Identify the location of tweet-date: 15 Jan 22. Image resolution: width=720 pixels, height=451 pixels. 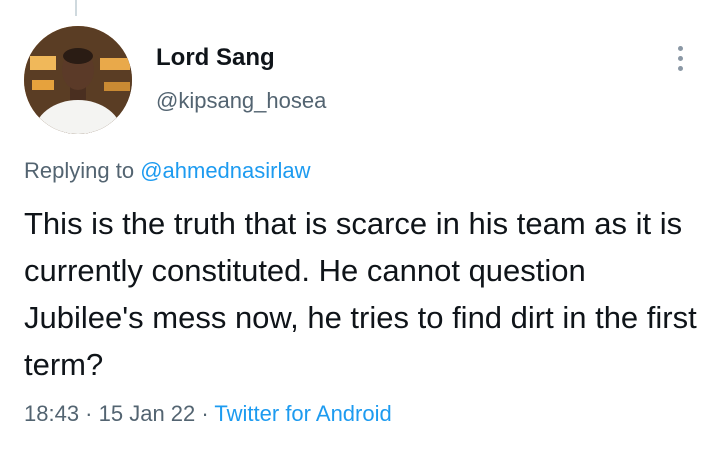
(147, 413).